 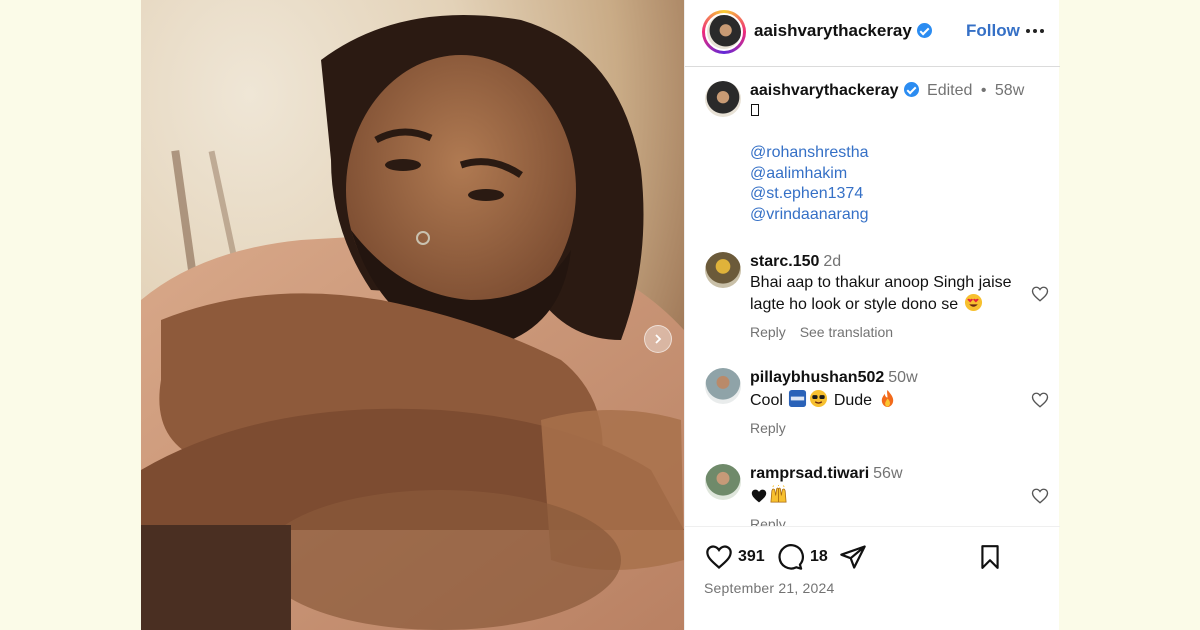 I want to click on next-image-button, so click(x=658, y=339).